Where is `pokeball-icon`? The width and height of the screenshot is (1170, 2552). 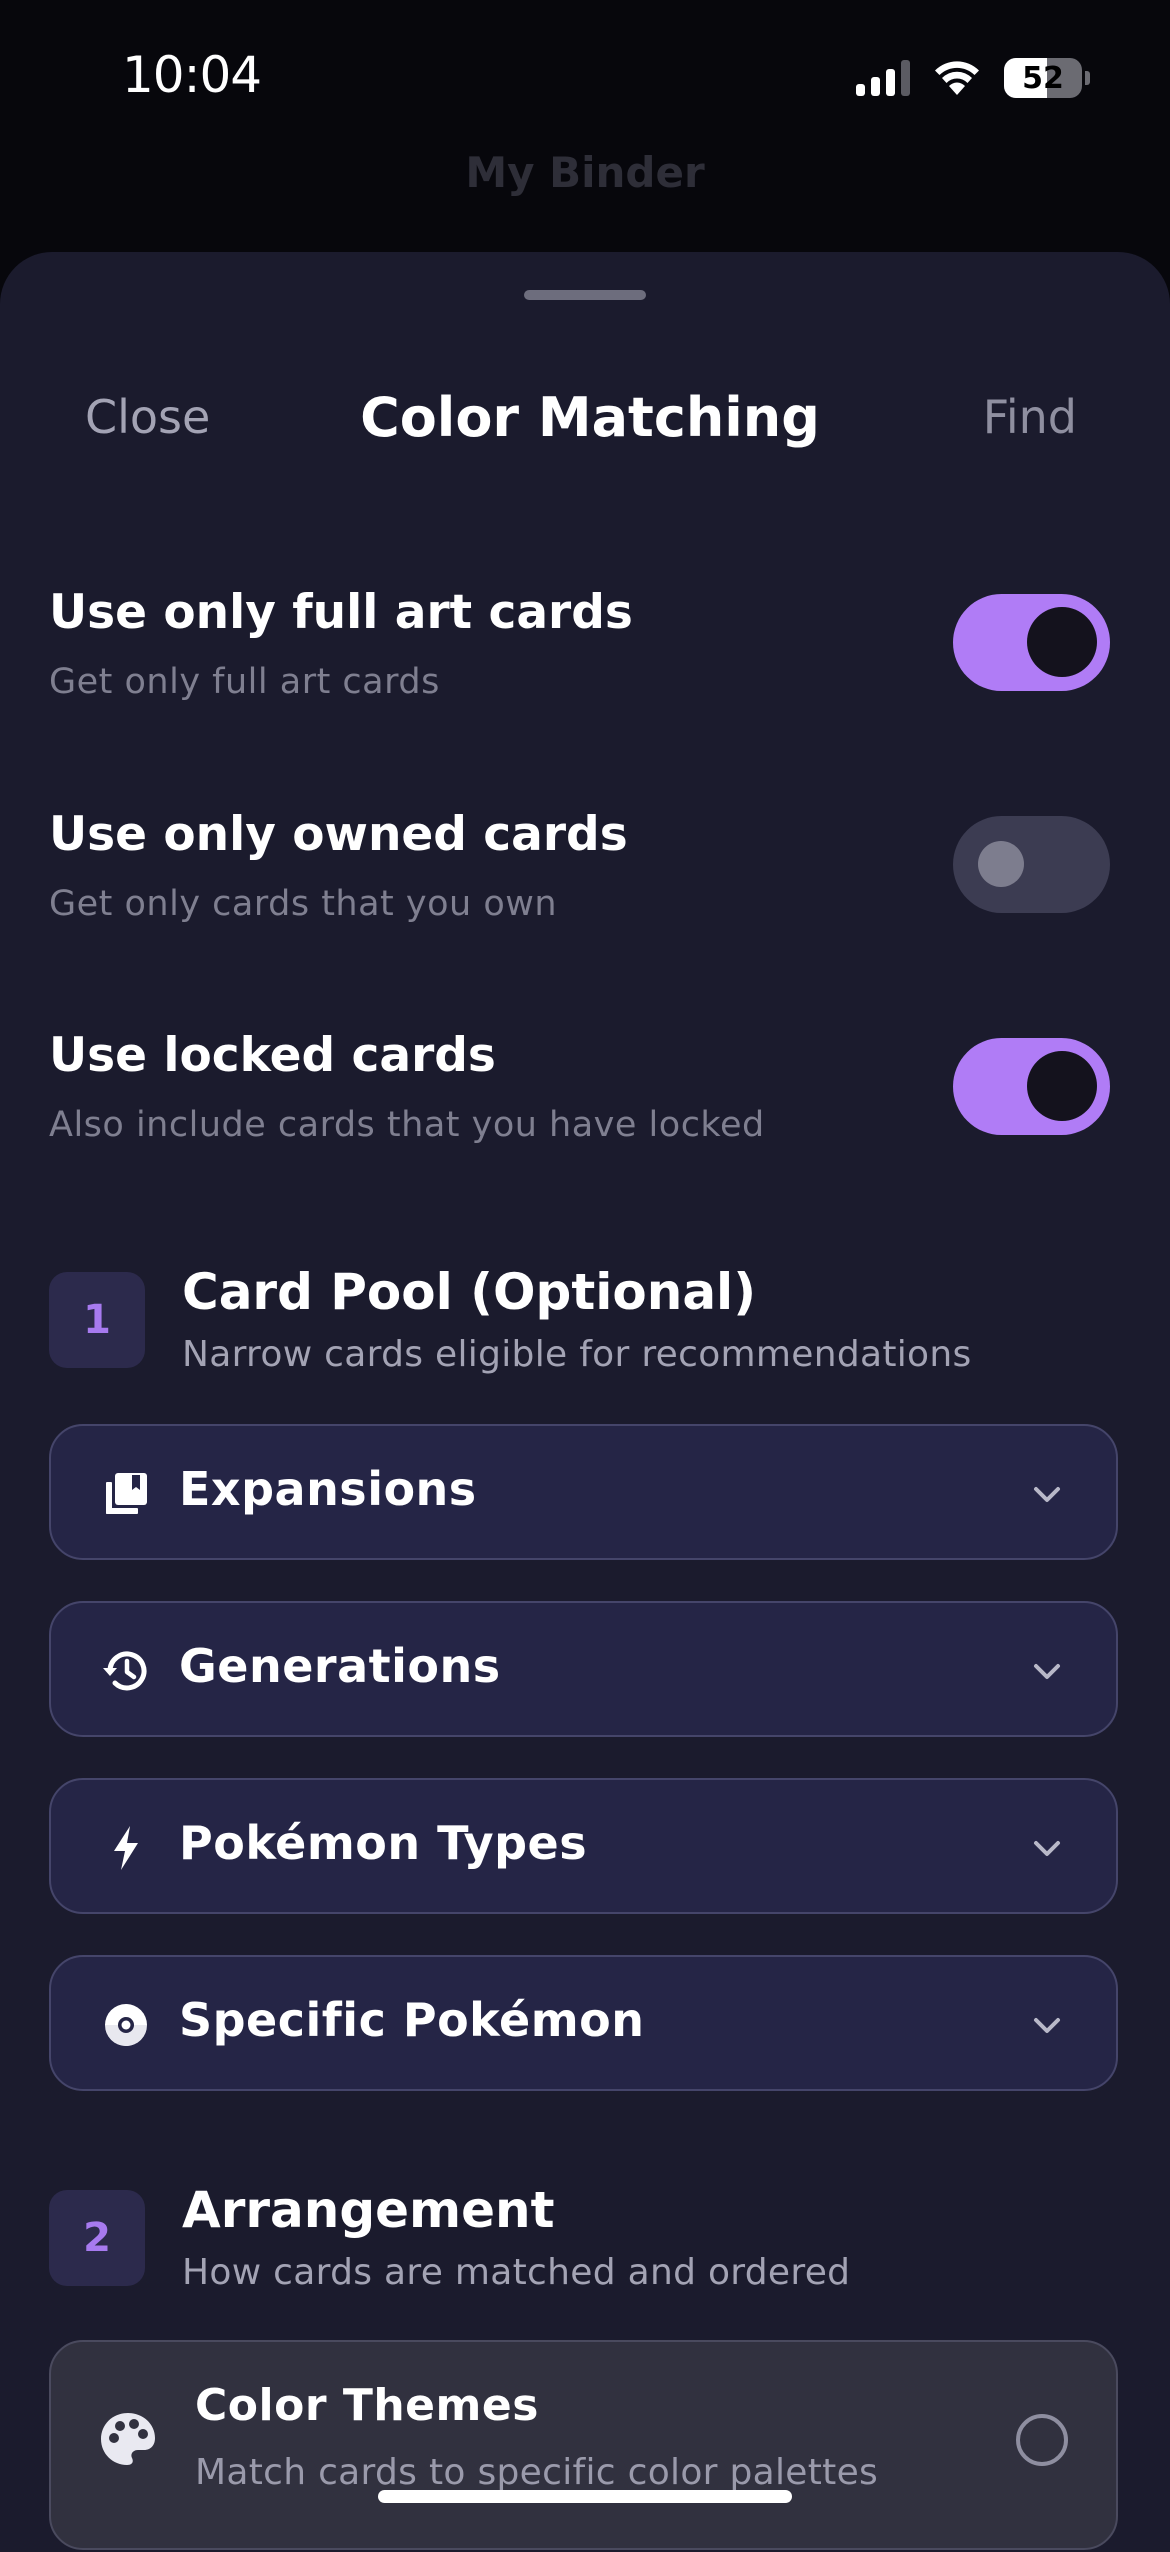 pokeball-icon is located at coordinates (126, 2025).